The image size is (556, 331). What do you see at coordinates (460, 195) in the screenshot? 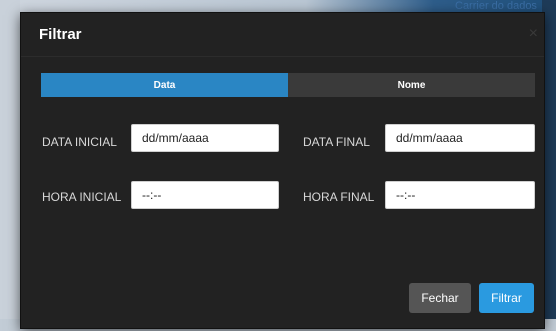
I see `hora-final-input` at bounding box center [460, 195].